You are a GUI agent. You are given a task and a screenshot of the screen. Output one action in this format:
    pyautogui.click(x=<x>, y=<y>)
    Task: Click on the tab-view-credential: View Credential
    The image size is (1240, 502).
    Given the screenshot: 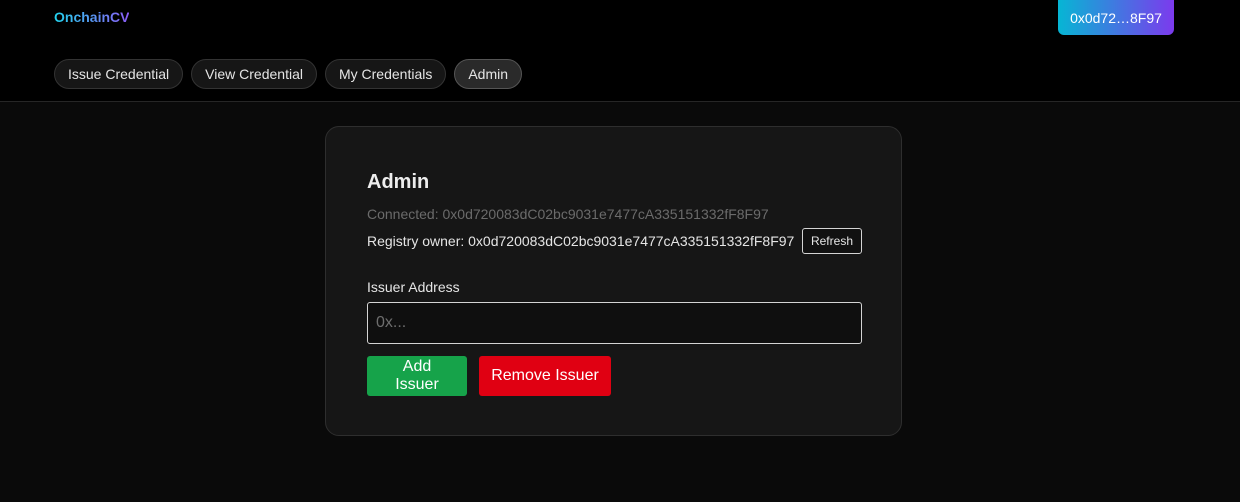 What is the action you would take?
    pyautogui.click(x=254, y=74)
    